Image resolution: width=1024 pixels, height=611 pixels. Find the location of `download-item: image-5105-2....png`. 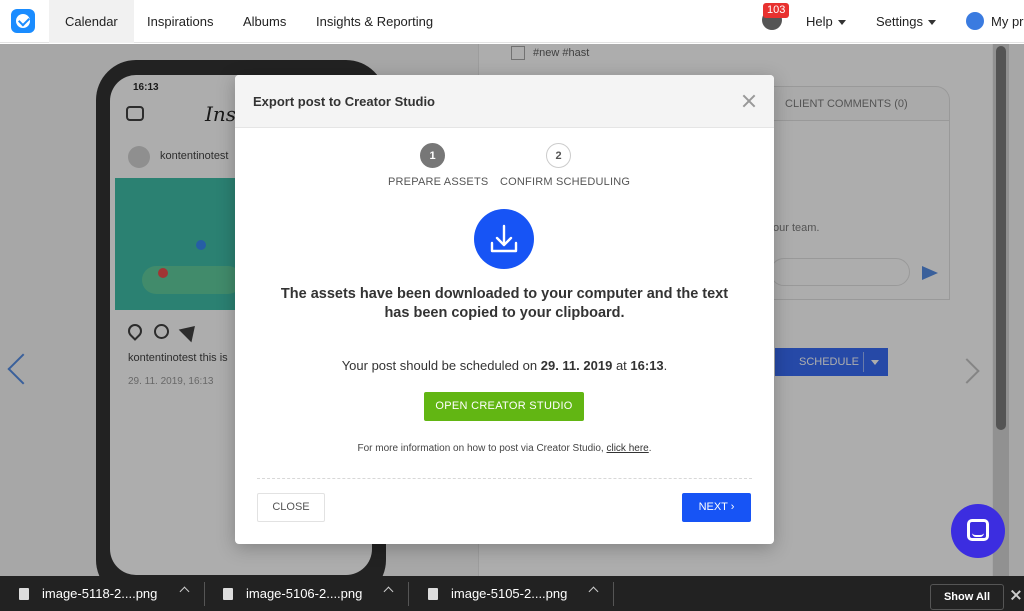

download-item: image-5105-2....png is located at coordinates (509, 593).